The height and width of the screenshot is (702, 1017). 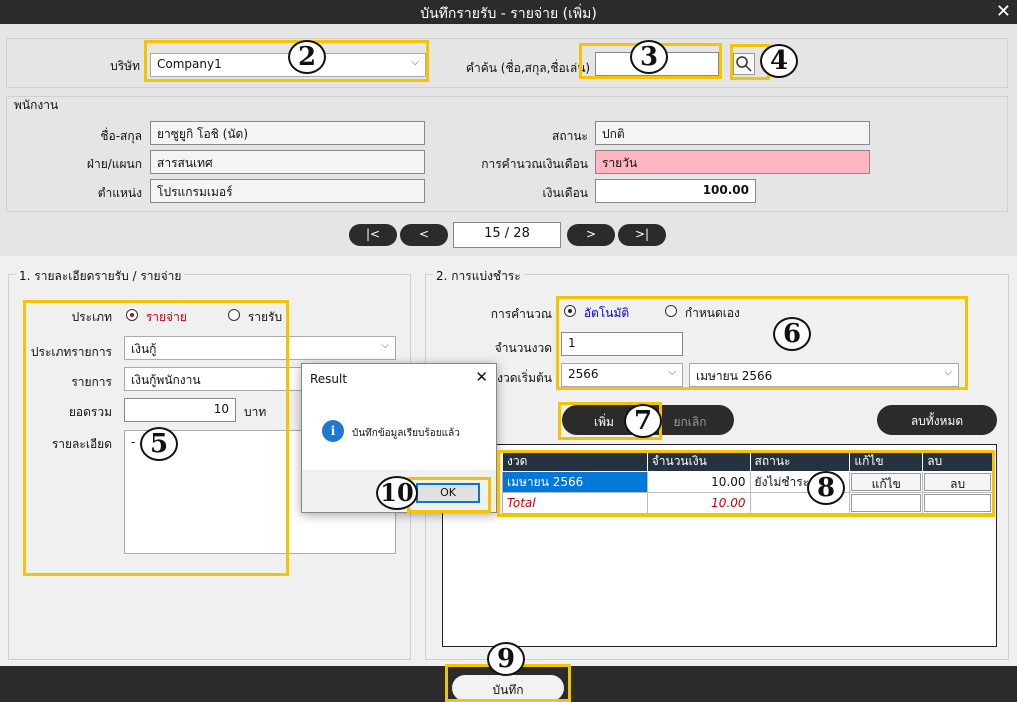 I want to click on dialog-message: บันทึกข้อมูลเรียบร้อยแล้ว, so click(x=406, y=433).